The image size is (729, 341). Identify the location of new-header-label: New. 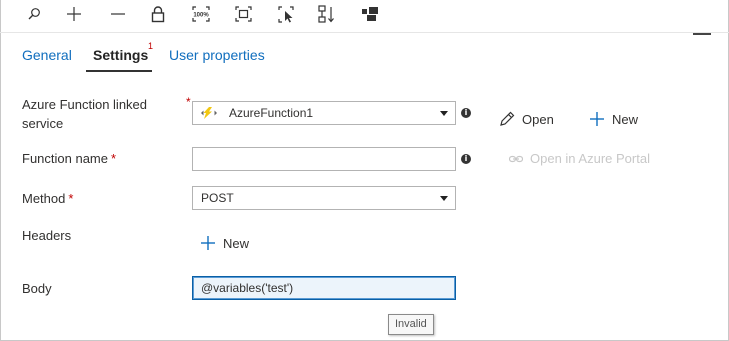
(236, 243).